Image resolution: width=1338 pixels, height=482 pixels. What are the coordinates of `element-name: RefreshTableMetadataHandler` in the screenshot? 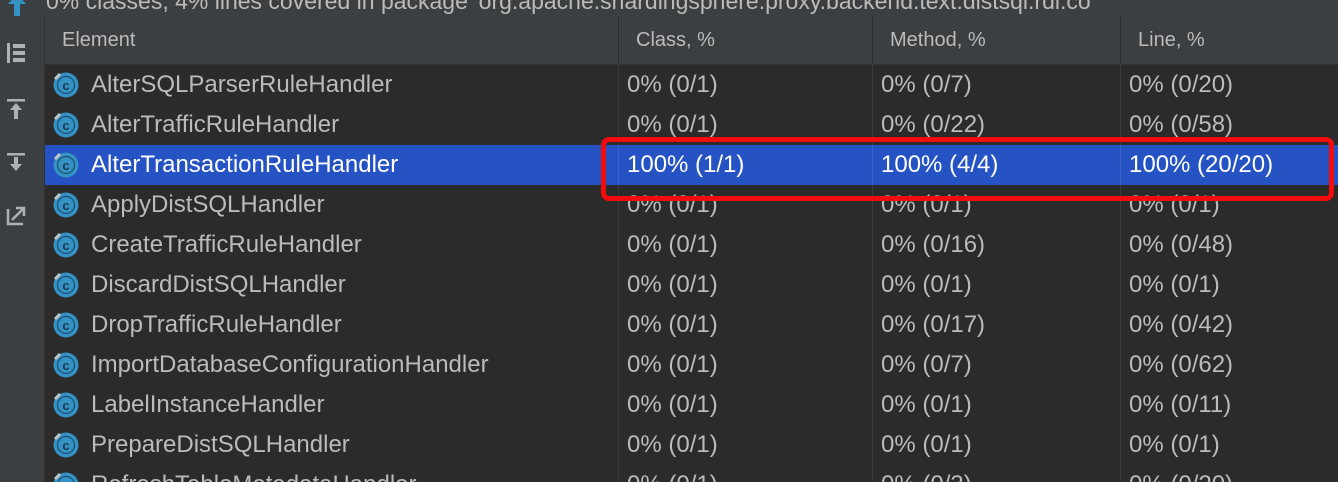 It's located at (254, 476).